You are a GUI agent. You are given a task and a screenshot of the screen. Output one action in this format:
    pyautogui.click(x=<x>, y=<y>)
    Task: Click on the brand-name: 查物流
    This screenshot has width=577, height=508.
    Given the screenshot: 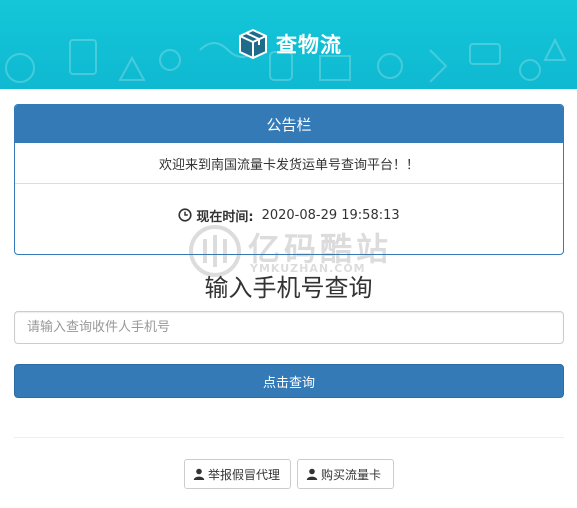 What is the action you would take?
    pyautogui.click(x=309, y=45)
    